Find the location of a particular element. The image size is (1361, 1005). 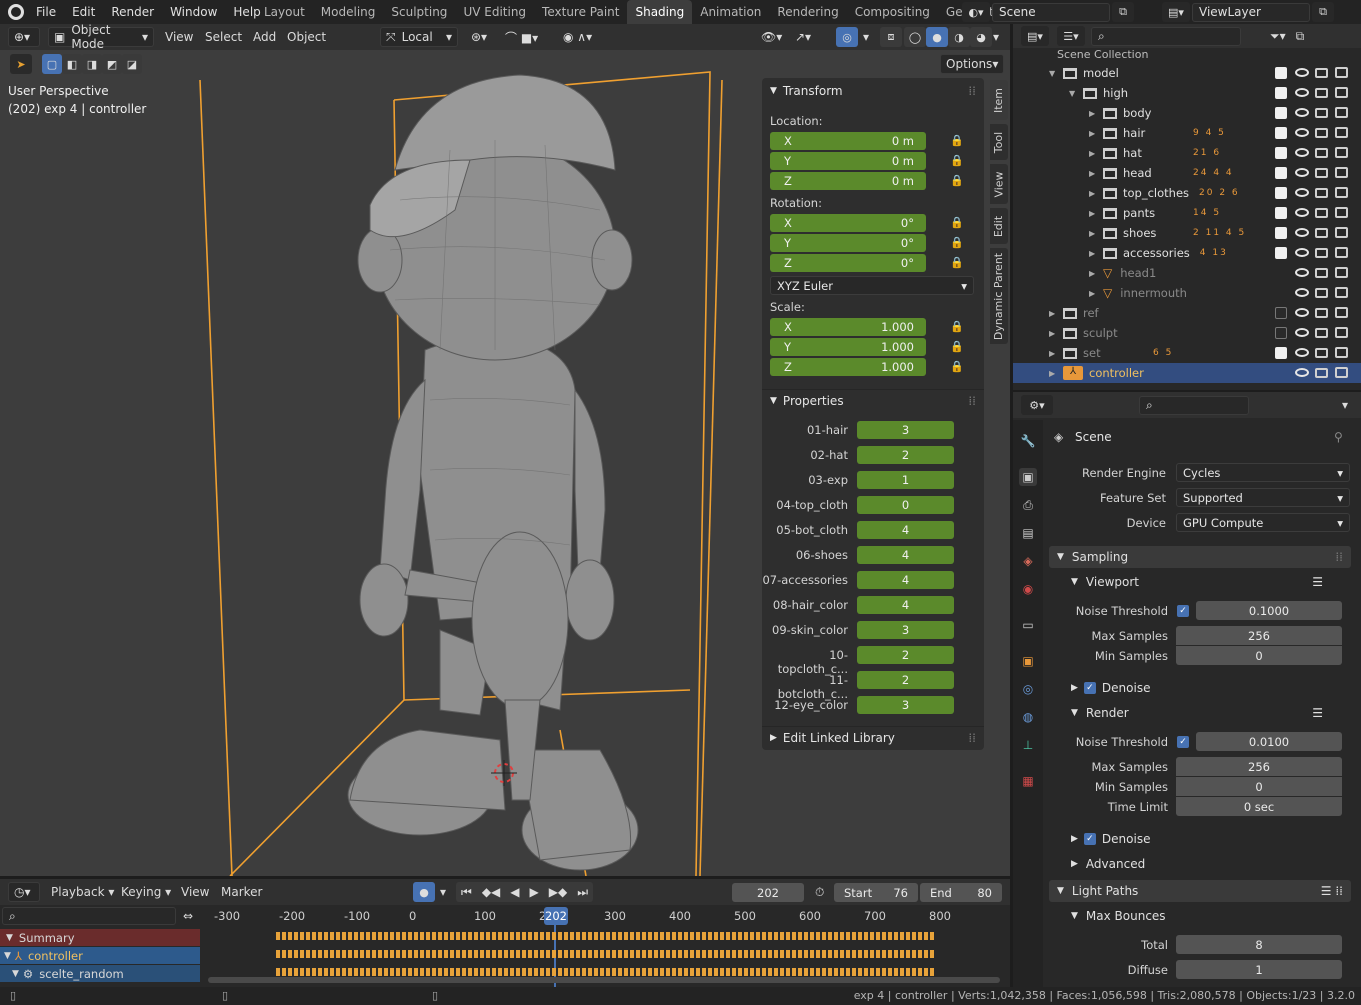

location-x-field: X 0 m is located at coordinates (848, 141).